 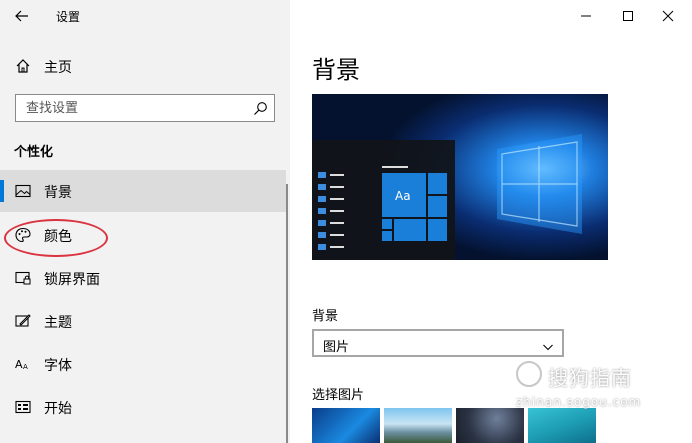 What do you see at coordinates (143, 407) in the screenshot?
I see `sidebar-item-start: 开始` at bounding box center [143, 407].